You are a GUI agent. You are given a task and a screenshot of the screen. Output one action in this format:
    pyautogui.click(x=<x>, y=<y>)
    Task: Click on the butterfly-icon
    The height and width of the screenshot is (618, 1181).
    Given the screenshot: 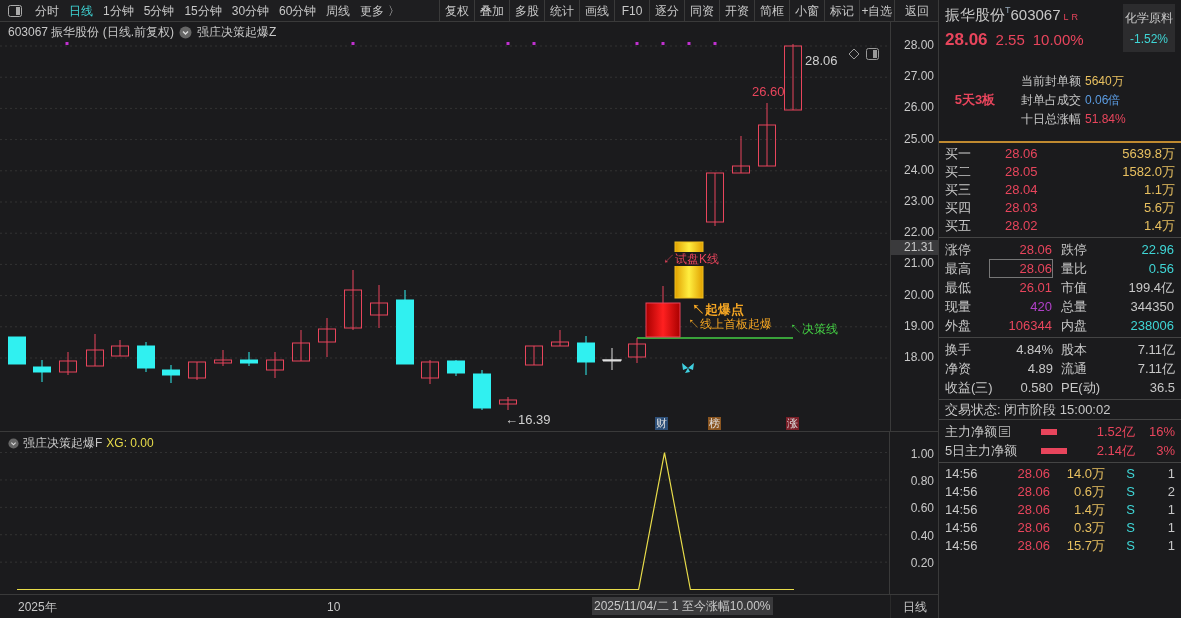 What is the action you would take?
    pyautogui.click(x=688, y=368)
    